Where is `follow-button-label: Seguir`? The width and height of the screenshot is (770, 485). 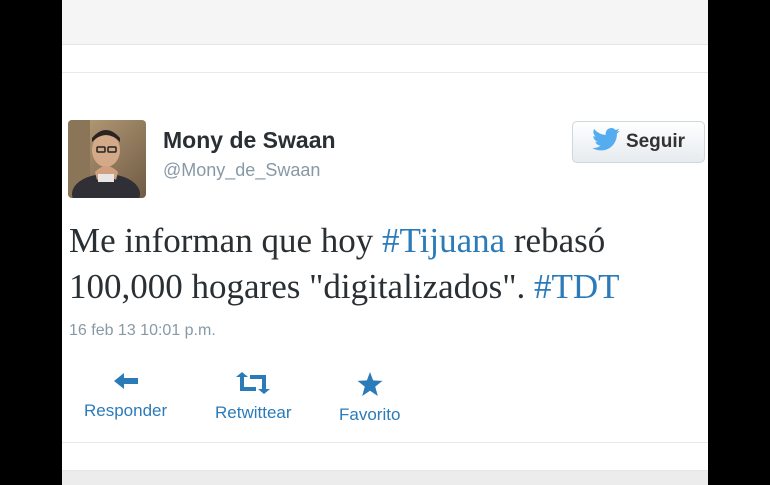 follow-button-label: Seguir is located at coordinates (655, 141).